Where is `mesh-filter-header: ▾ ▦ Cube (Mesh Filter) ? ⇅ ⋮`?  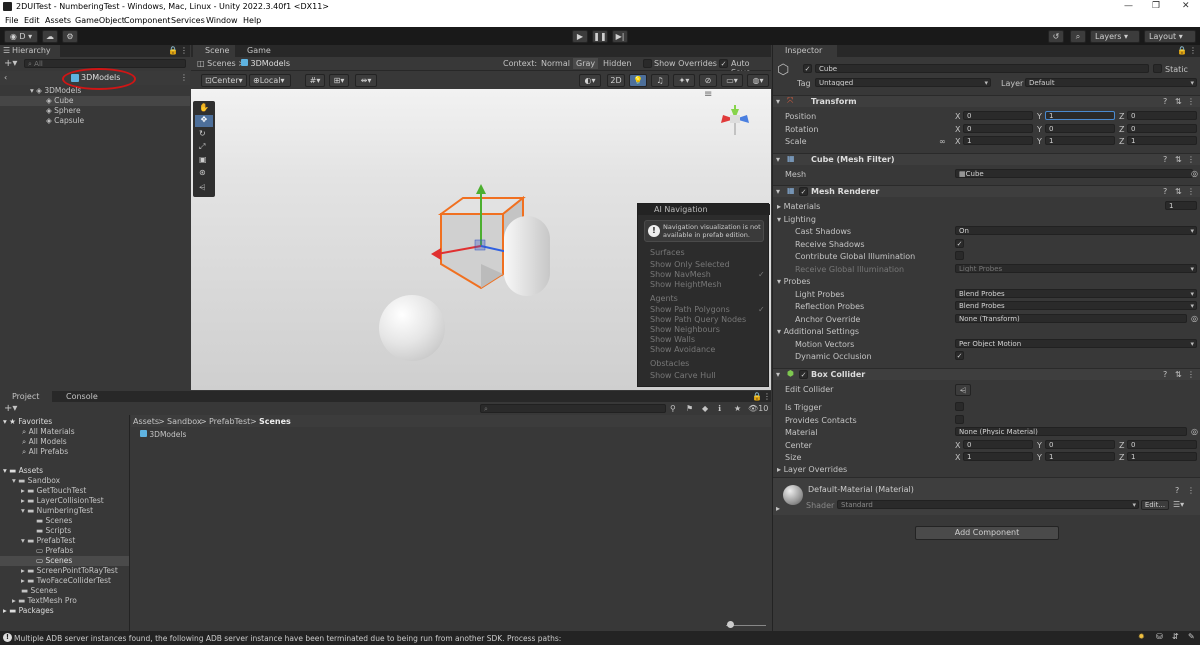 mesh-filter-header: ▾ ▦ Cube (Mesh Filter) ? ⇅ ⋮ is located at coordinates (986, 159).